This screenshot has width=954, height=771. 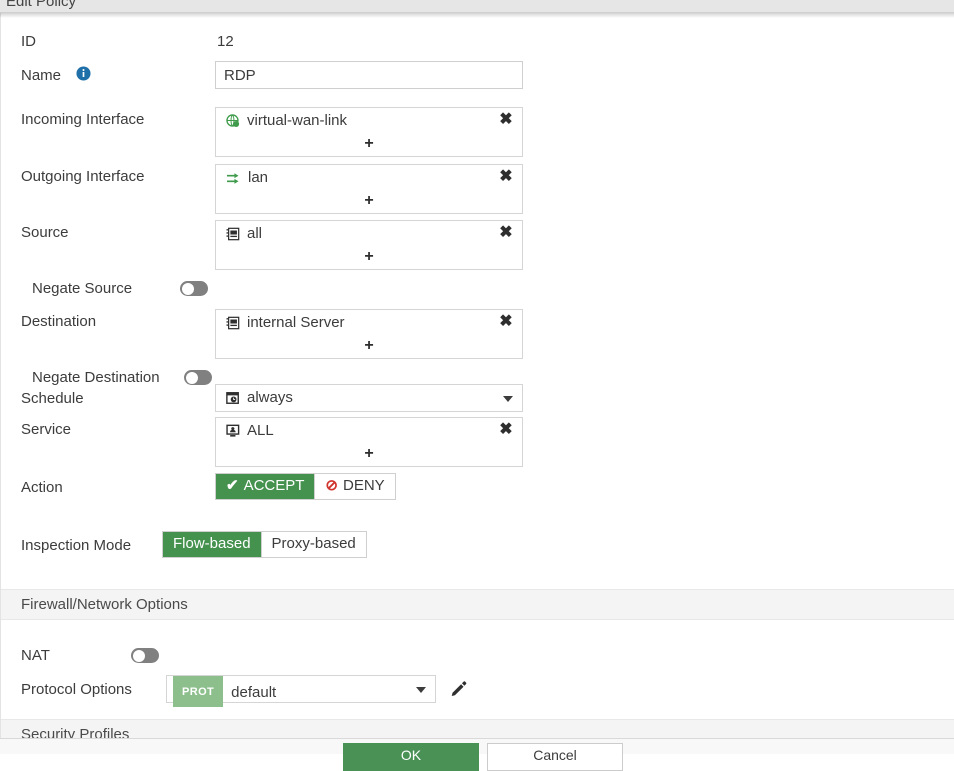 What do you see at coordinates (477, 546) in the screenshot?
I see `field-row-inspection-mode: Inspection Mode Flow-based Proxy-based` at bounding box center [477, 546].